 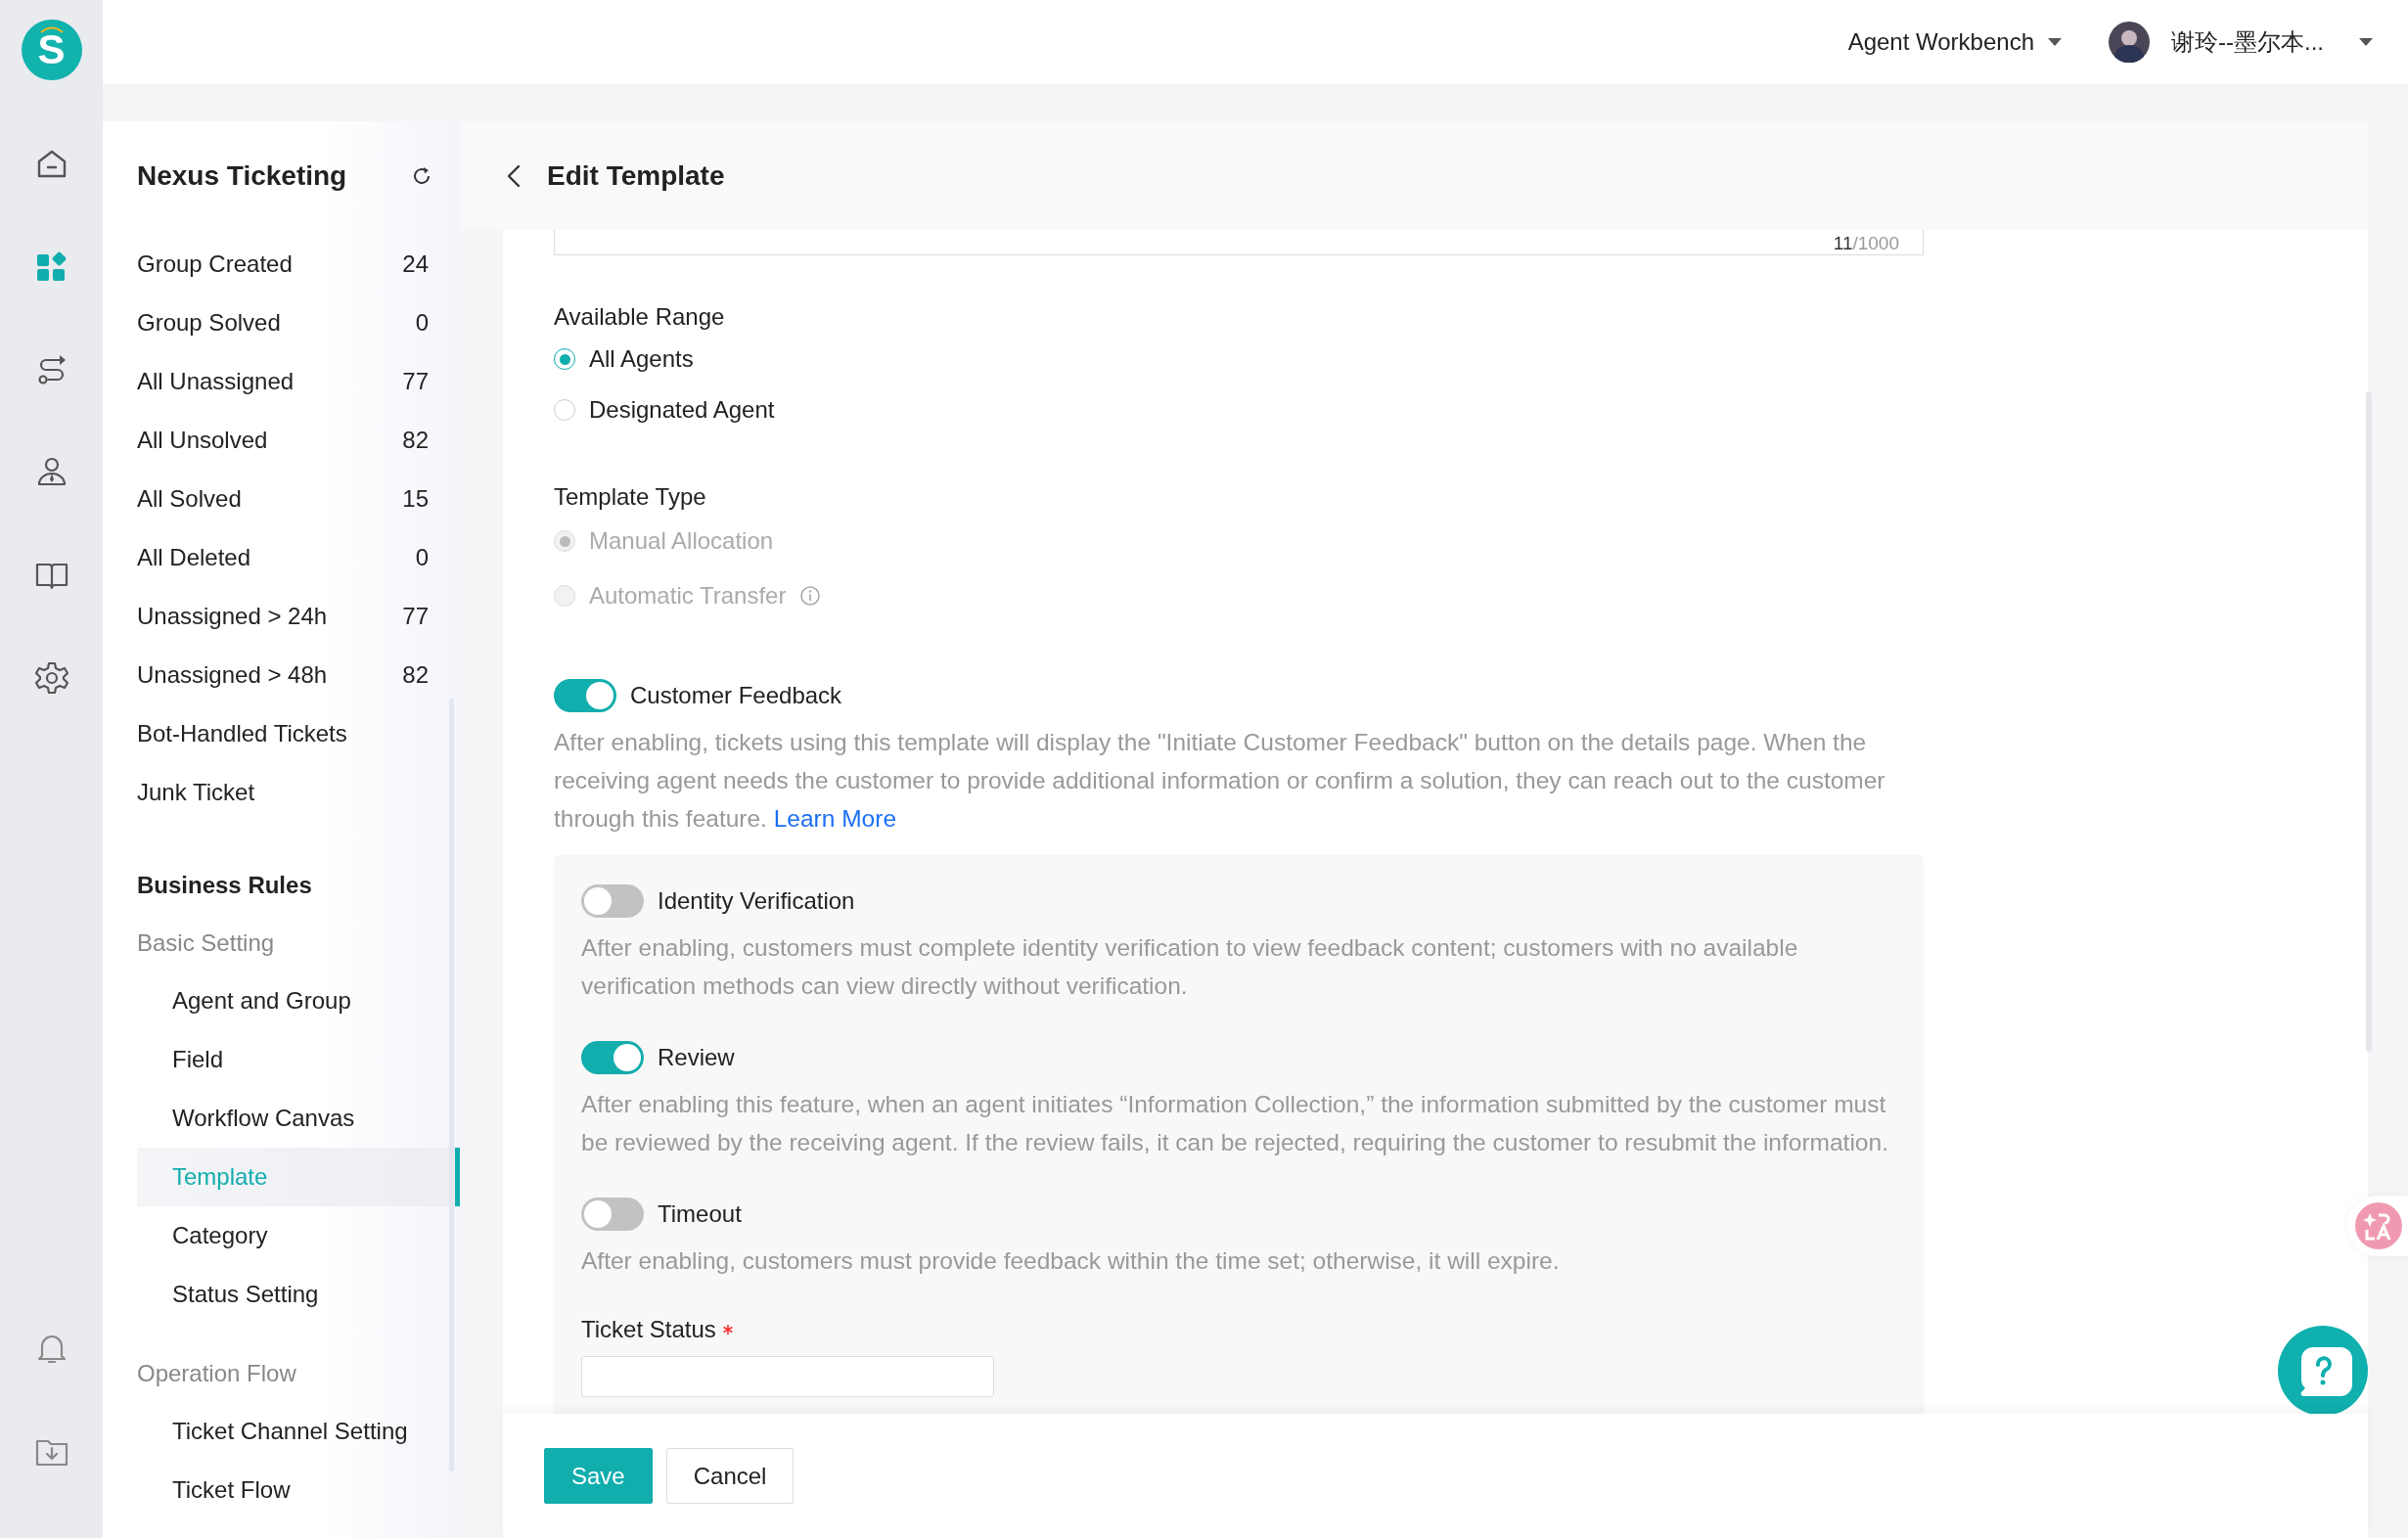 What do you see at coordinates (1220, 781) in the screenshot?
I see `description-text: After enabling, tickets using this template will display the "Initiate Customer Feedback" button on the details page. When the receiving agent needs the customer to provide additional information or confirm a solution, they can reach out to the customer through this feature. Learn More` at bounding box center [1220, 781].